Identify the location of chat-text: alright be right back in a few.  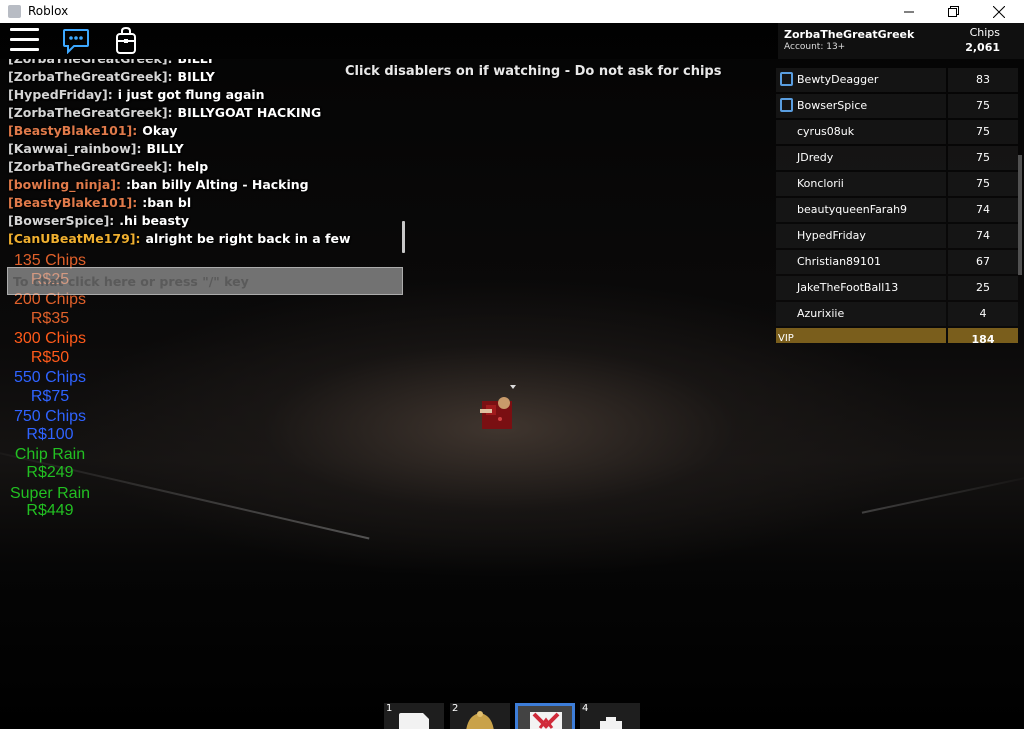
(248, 238).